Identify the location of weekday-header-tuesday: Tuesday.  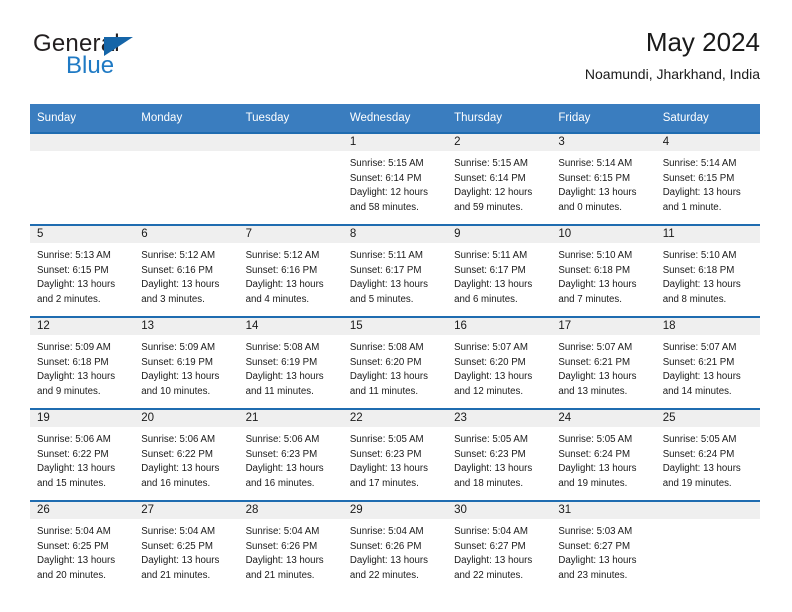
(290, 118).